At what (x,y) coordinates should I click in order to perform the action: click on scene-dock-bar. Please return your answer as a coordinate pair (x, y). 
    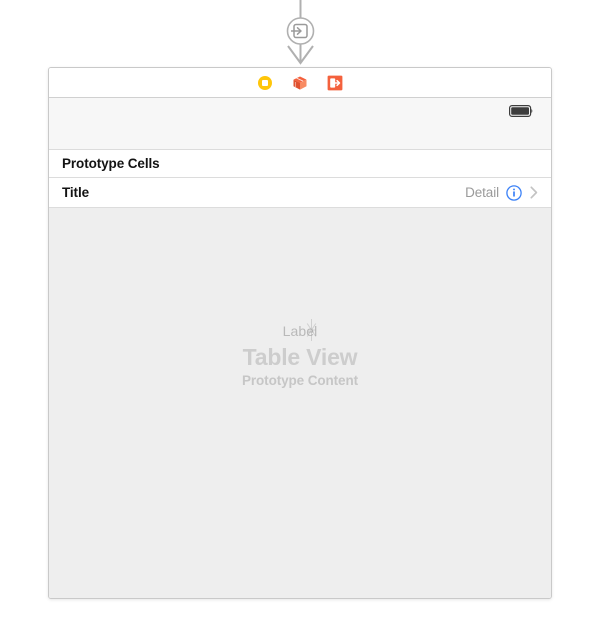
    Looking at the image, I should click on (300, 83).